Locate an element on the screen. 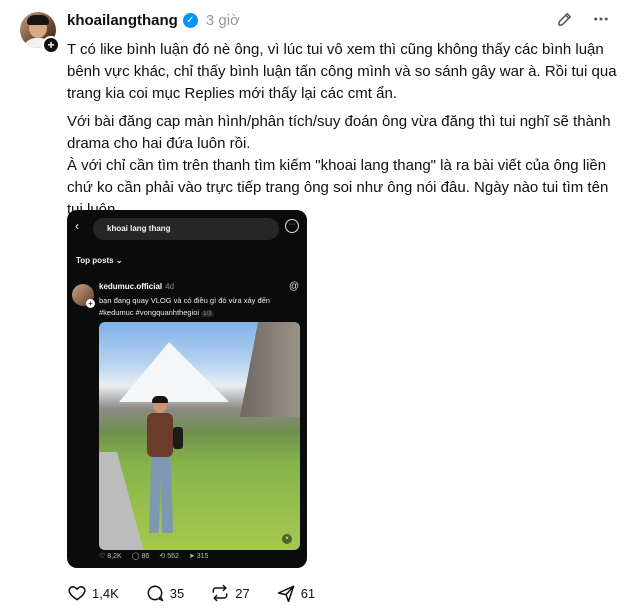  back-arrow-icon: ‹ is located at coordinates (77, 226).